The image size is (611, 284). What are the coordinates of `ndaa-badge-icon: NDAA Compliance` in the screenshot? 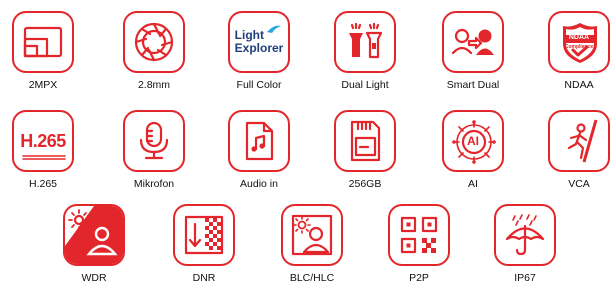 It's located at (579, 42).